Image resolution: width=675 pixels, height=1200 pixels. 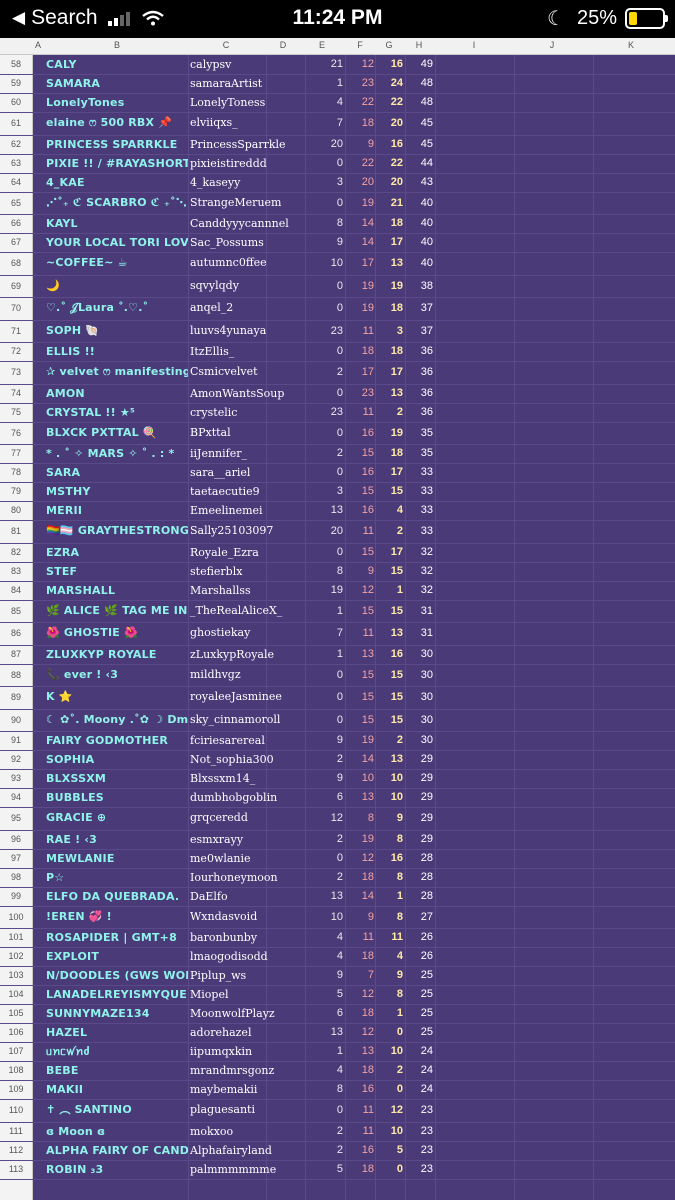 What do you see at coordinates (419, 654) in the screenshot?
I see `cell-col-h: 30` at bounding box center [419, 654].